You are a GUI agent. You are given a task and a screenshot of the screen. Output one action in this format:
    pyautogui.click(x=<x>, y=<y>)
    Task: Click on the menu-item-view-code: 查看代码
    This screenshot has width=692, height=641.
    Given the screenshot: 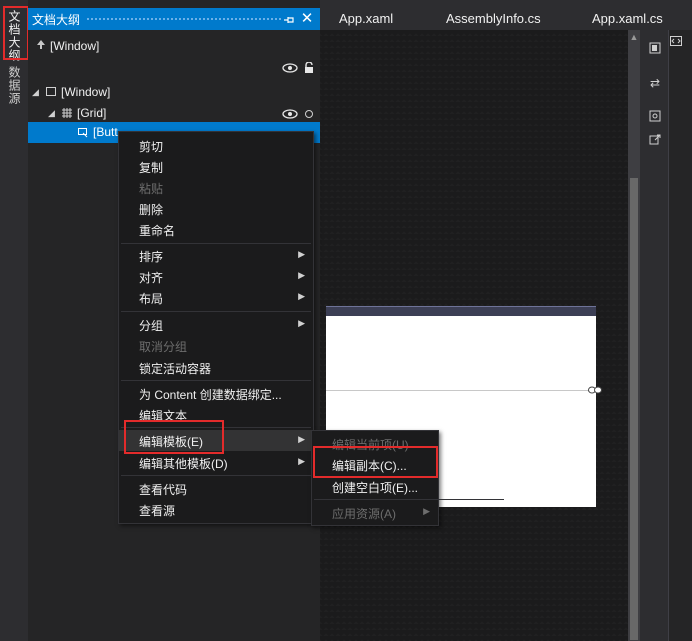 What is the action you would take?
    pyautogui.click(x=216, y=488)
    